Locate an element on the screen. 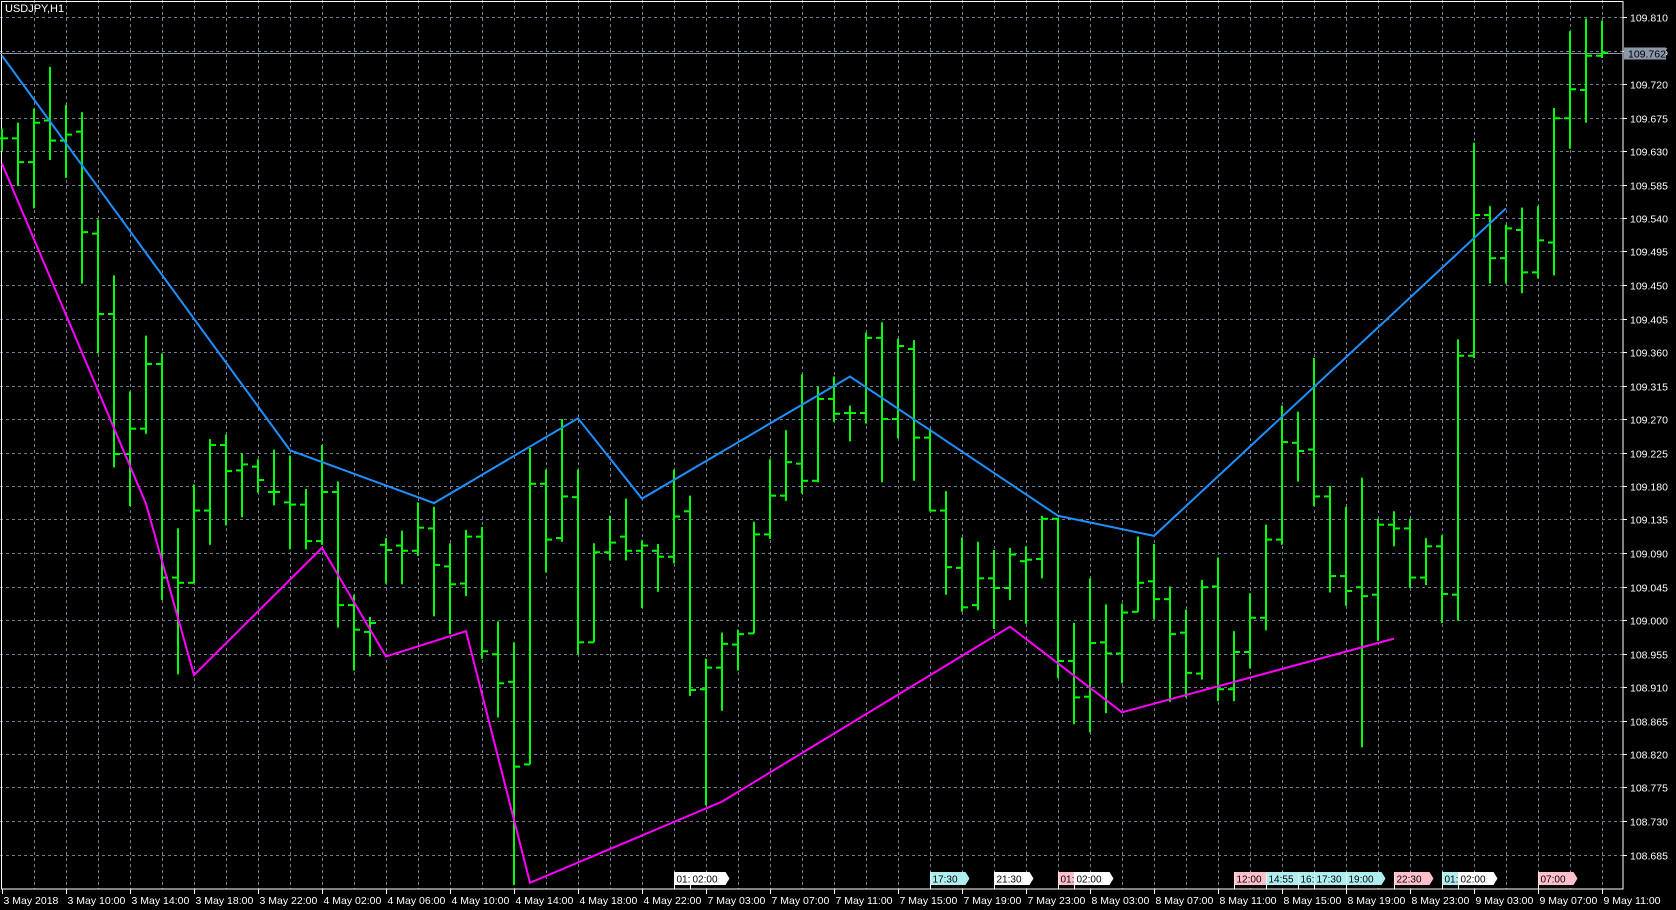  price-axis-label: 109.675 is located at coordinates (1649, 120).